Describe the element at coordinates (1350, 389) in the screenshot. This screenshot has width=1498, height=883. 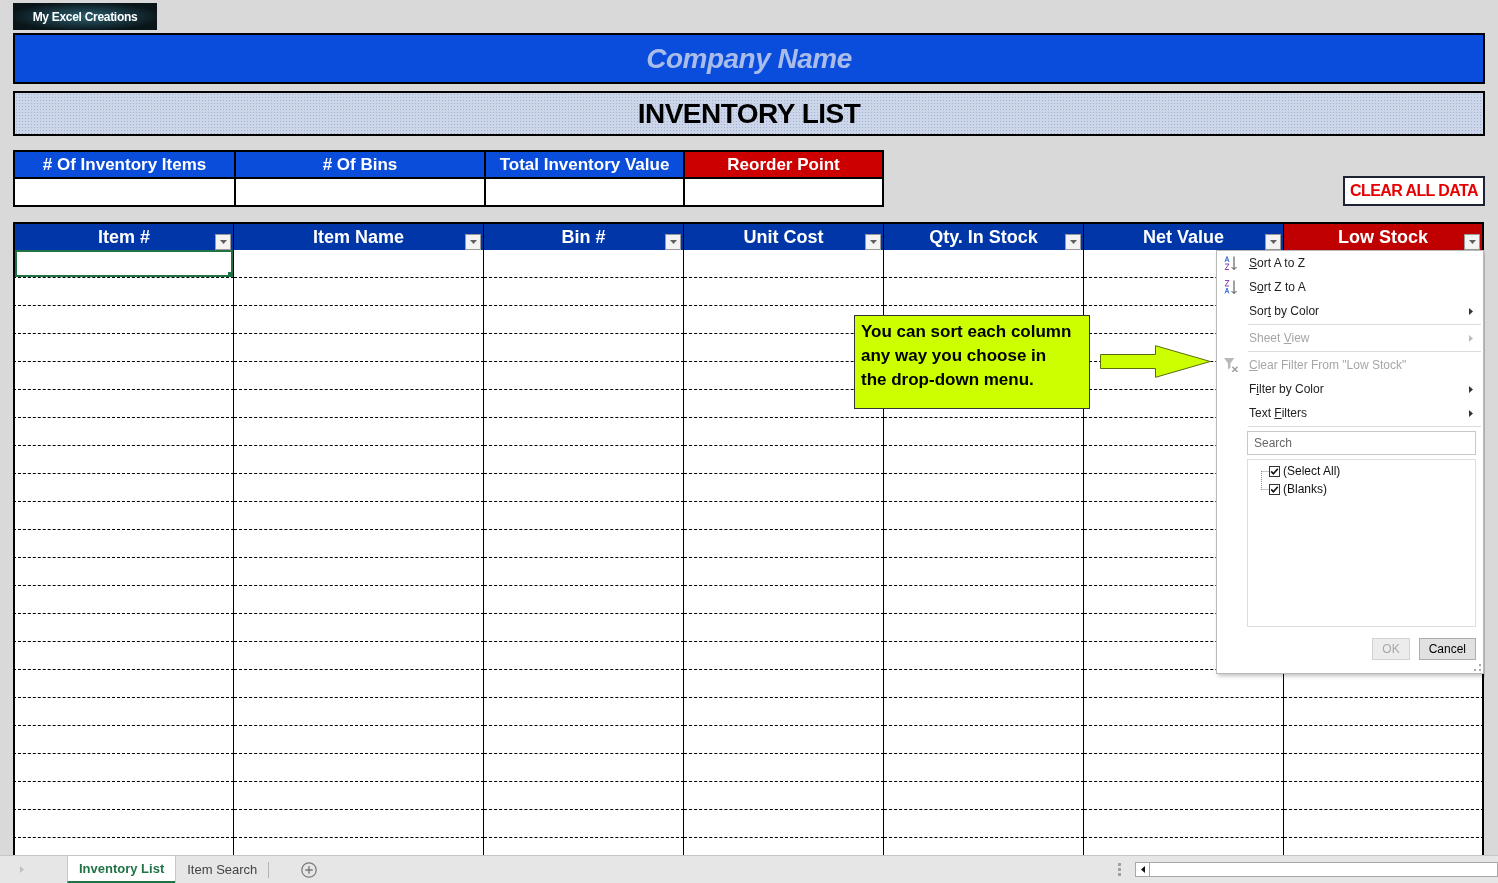
I see `menu-item: Filter by Color` at that location.